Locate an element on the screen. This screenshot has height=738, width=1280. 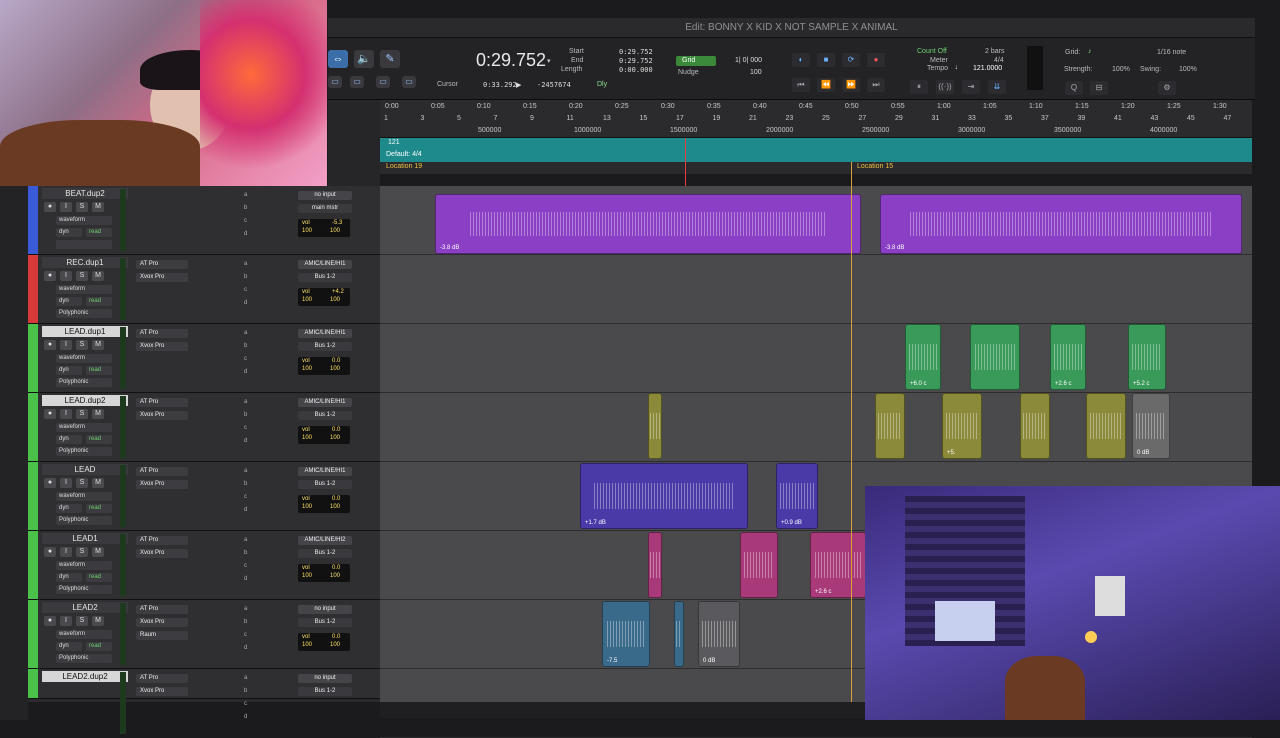
nudge-value: 100 is located at coordinates (756, 72).